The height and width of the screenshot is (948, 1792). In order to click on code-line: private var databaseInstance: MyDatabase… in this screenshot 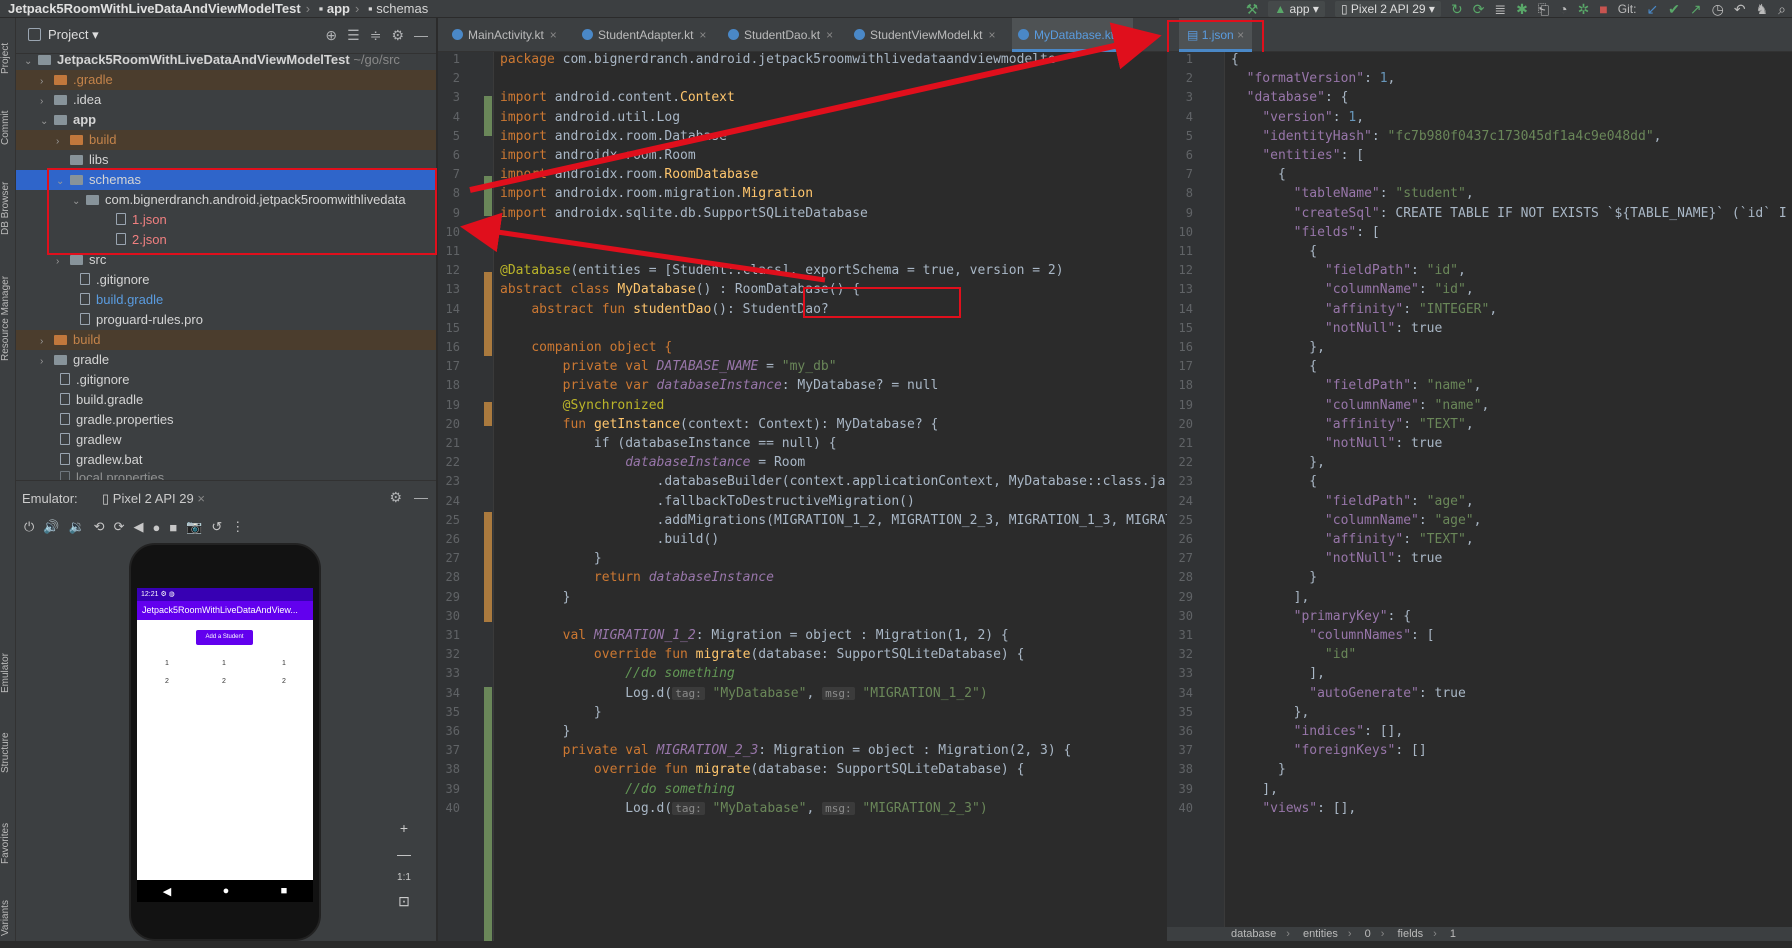, I will do `click(719, 385)`.